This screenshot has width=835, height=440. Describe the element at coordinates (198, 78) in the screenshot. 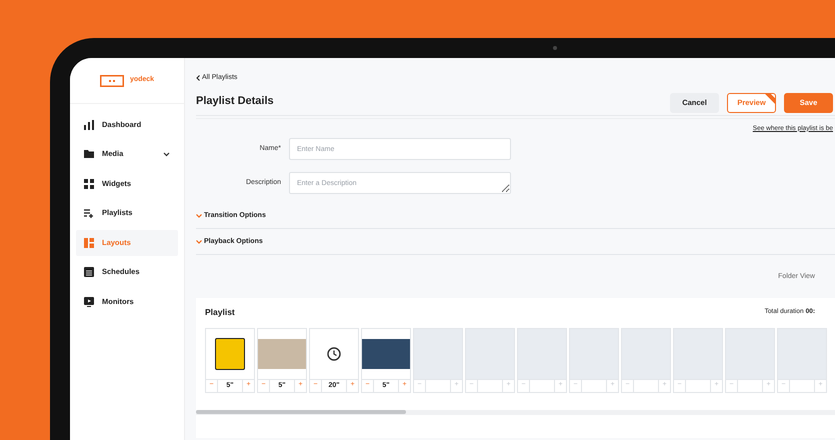

I see `chevron-left-icon` at that location.